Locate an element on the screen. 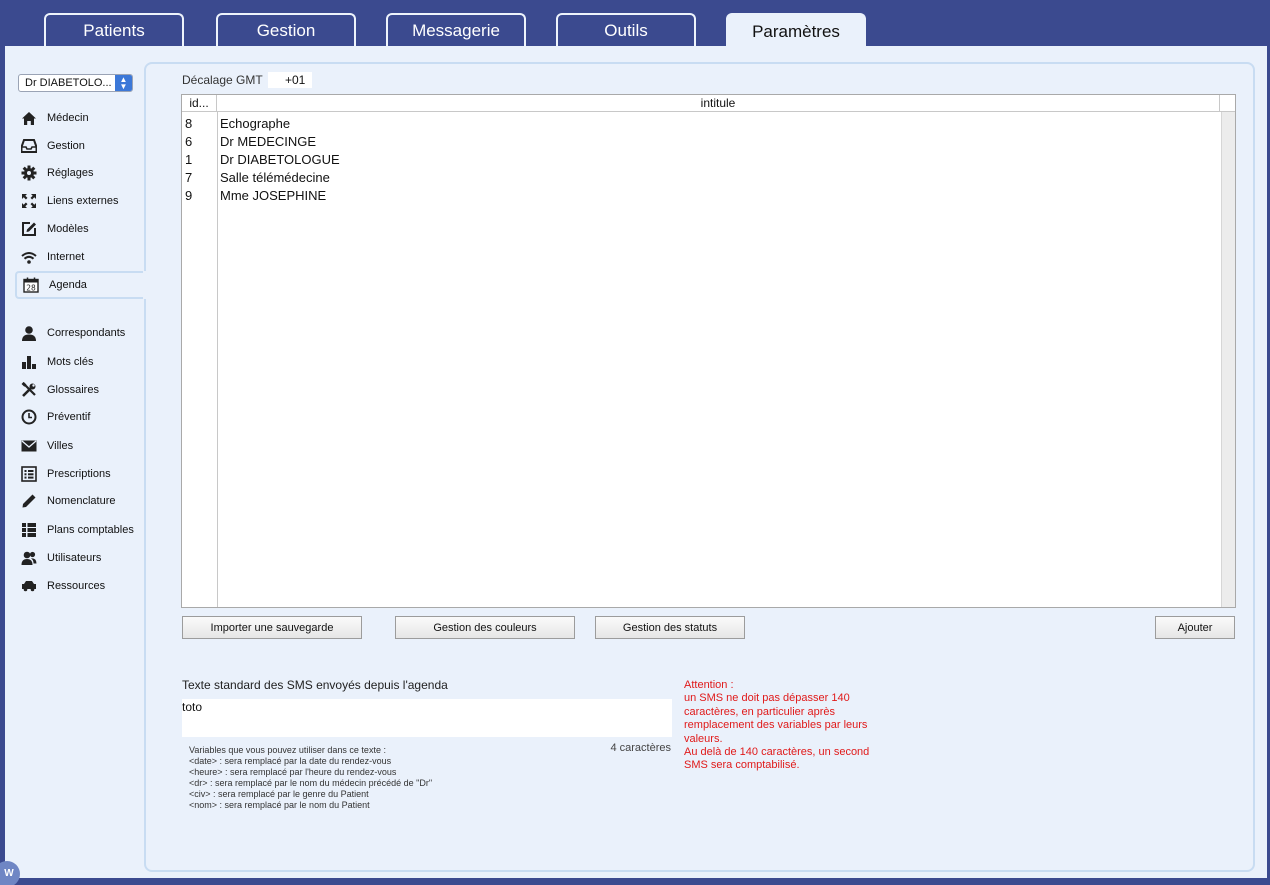 The width and height of the screenshot is (1270, 885). sidebar-item-label: Glossaires is located at coordinates (73, 390).